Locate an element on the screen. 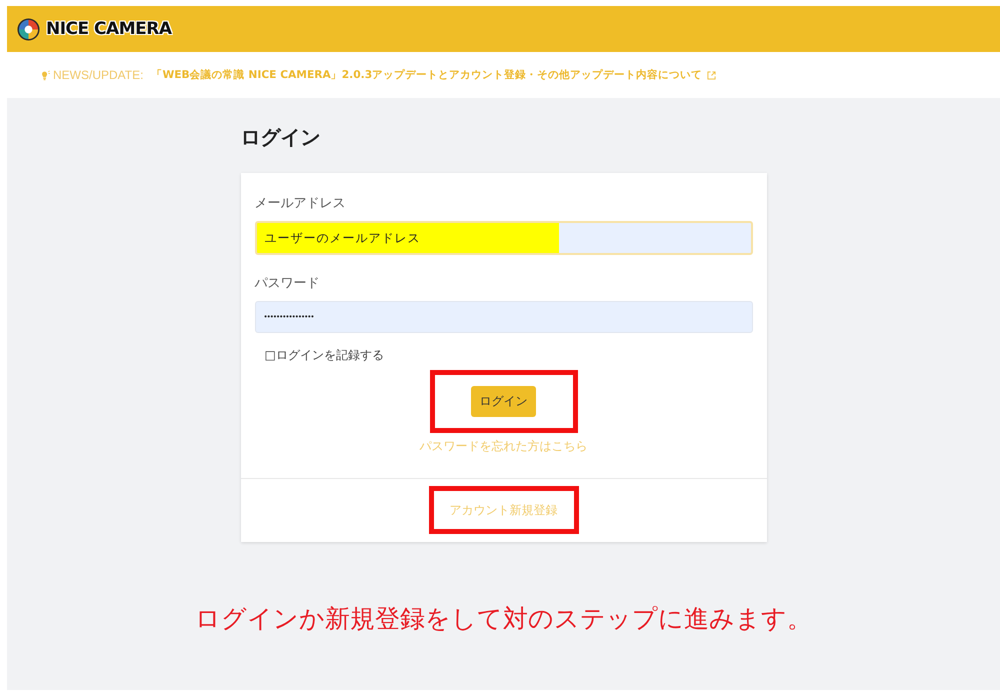 The width and height of the screenshot is (1000, 700). lightbulb-icon is located at coordinates (45, 75).